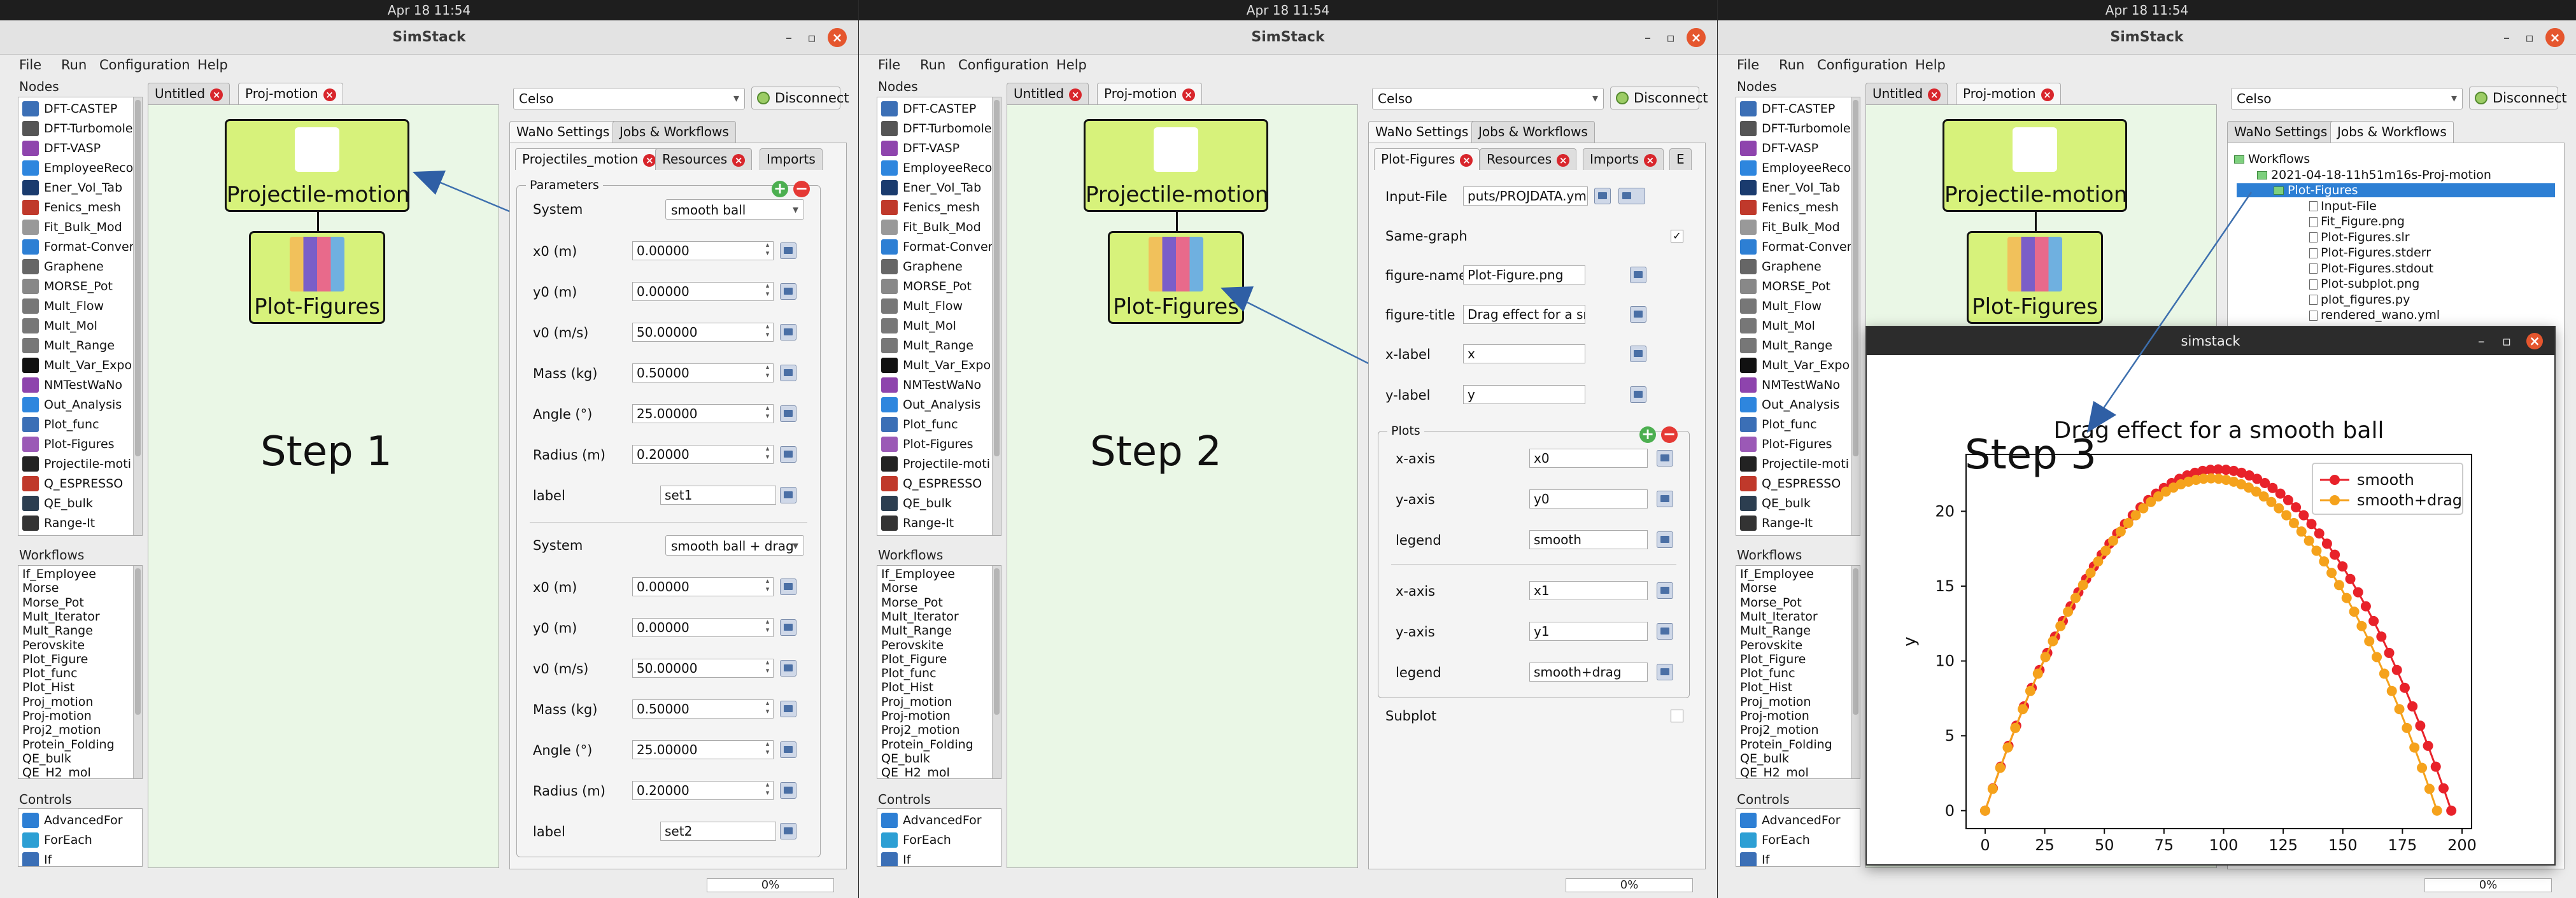 The height and width of the screenshot is (898, 2576). What do you see at coordinates (734, 545) in the screenshot?
I see `system-combo: smooth ball + drag` at bounding box center [734, 545].